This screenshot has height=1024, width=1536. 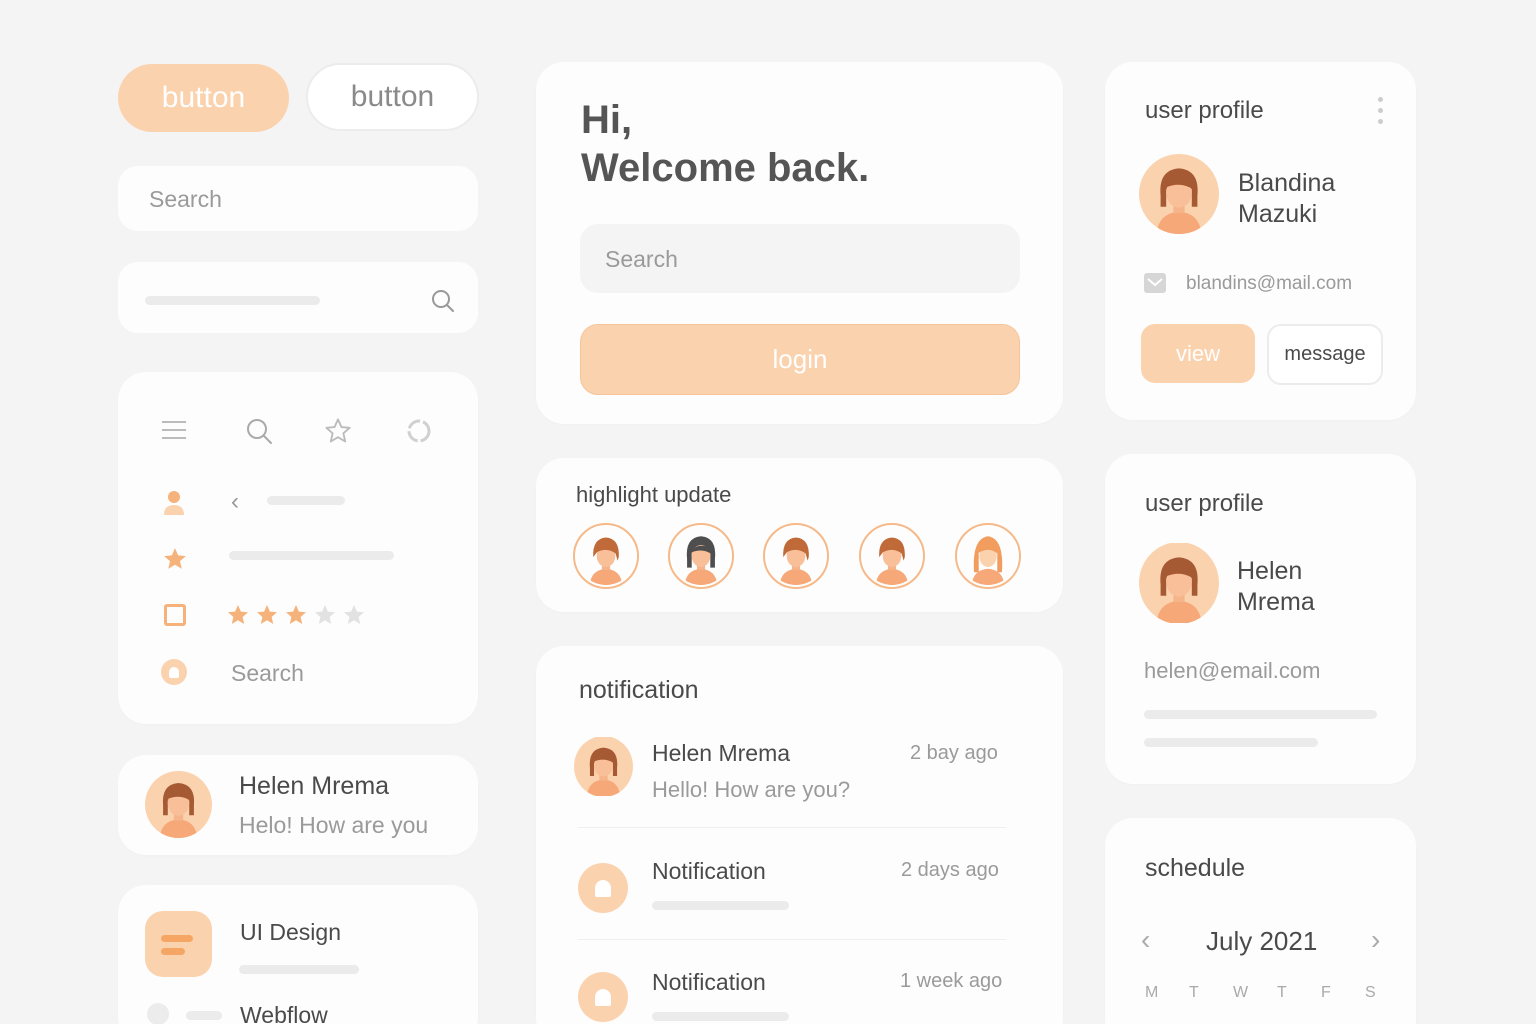 I want to click on search-field: Search, so click(x=298, y=198).